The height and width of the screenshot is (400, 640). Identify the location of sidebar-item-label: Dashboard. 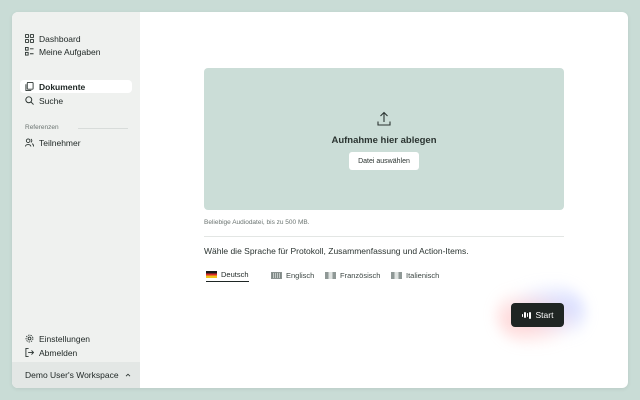
(60, 38).